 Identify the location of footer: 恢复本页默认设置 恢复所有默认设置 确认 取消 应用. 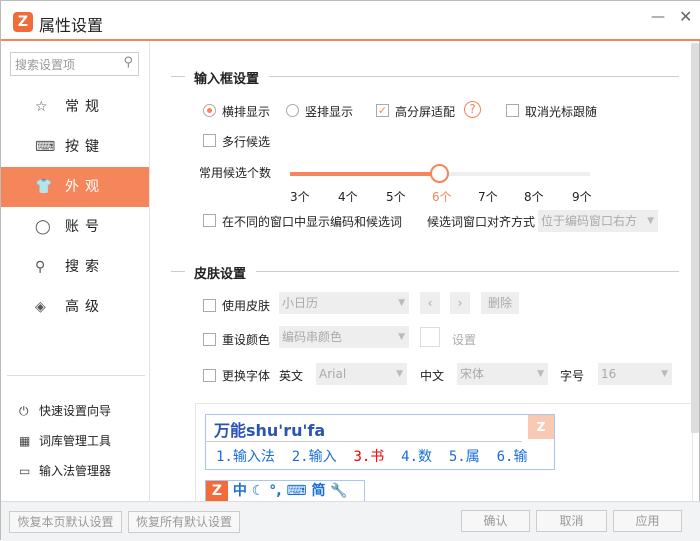
(350, 521).